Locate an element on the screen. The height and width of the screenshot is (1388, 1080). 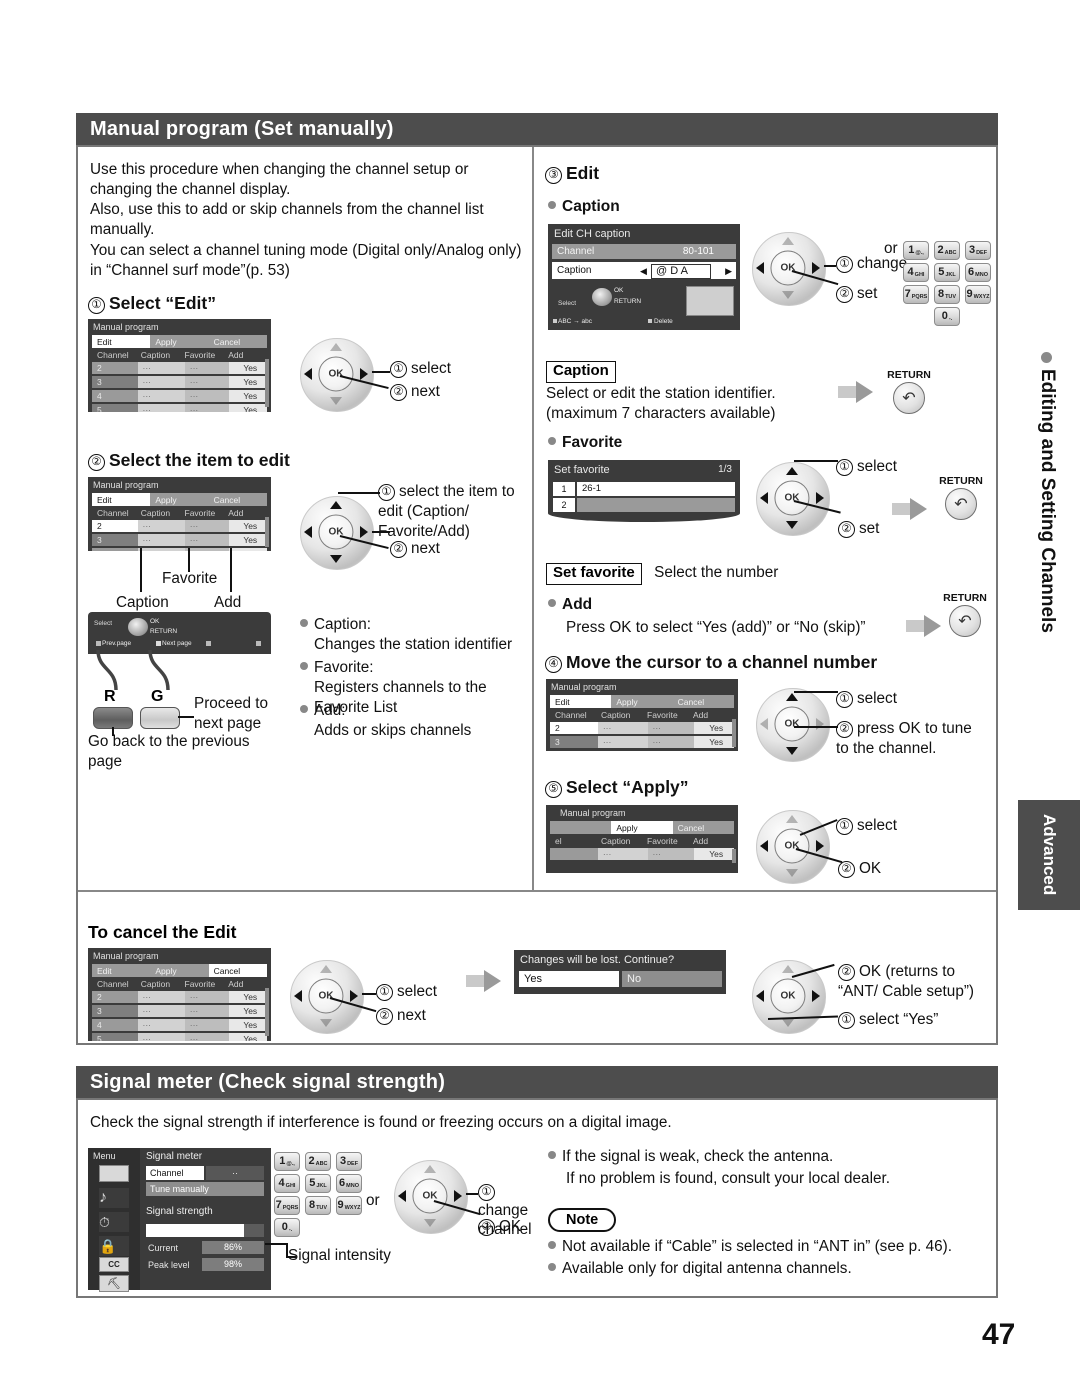
audio-icon: ♪ is located at coordinates (114, 1198).